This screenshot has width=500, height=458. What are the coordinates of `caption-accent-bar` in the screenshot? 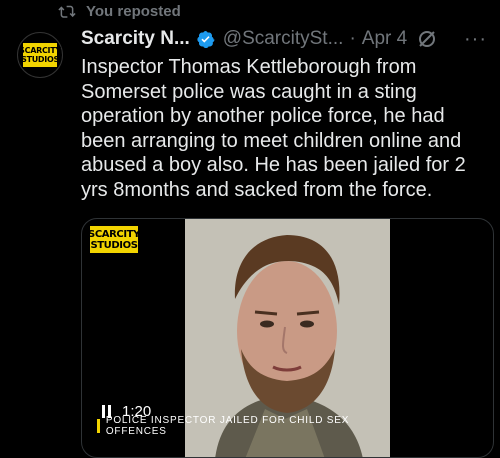 It's located at (98, 426).